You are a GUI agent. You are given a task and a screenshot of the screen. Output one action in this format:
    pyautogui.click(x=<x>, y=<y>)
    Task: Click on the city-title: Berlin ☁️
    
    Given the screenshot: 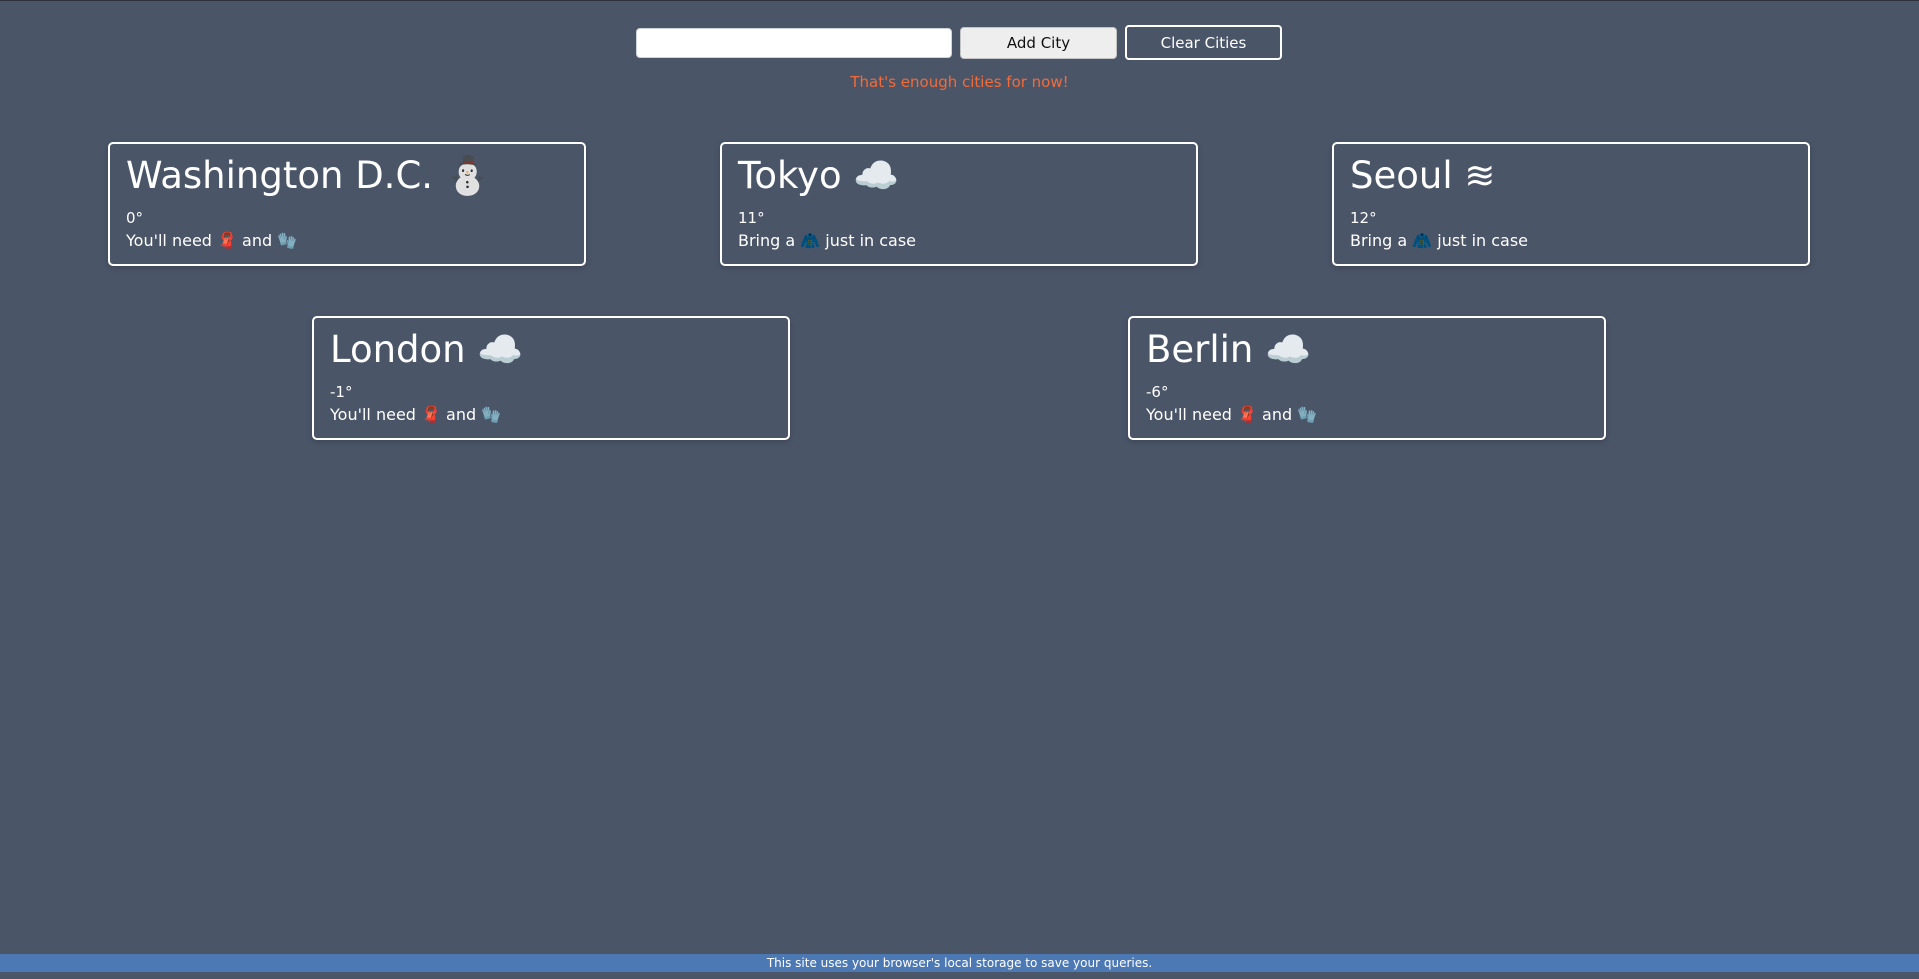 What is the action you would take?
    pyautogui.click(x=1229, y=349)
    